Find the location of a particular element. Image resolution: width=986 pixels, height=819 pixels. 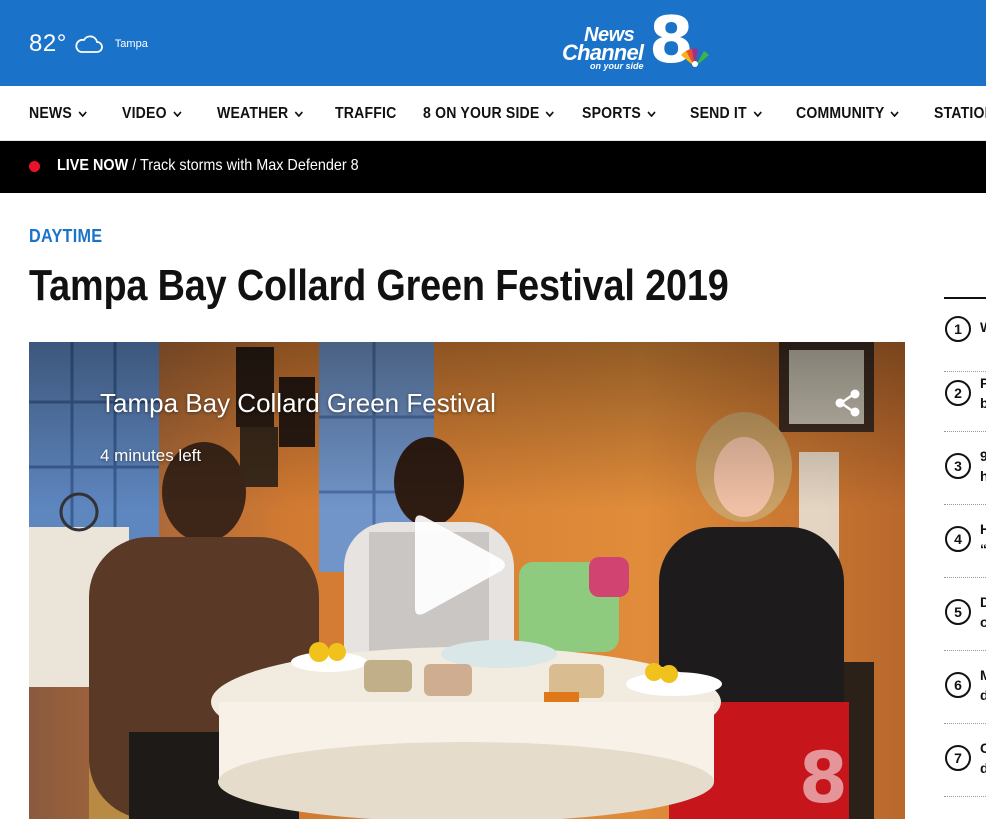

trending-item: 4 H “ is located at coordinates (965, 541).